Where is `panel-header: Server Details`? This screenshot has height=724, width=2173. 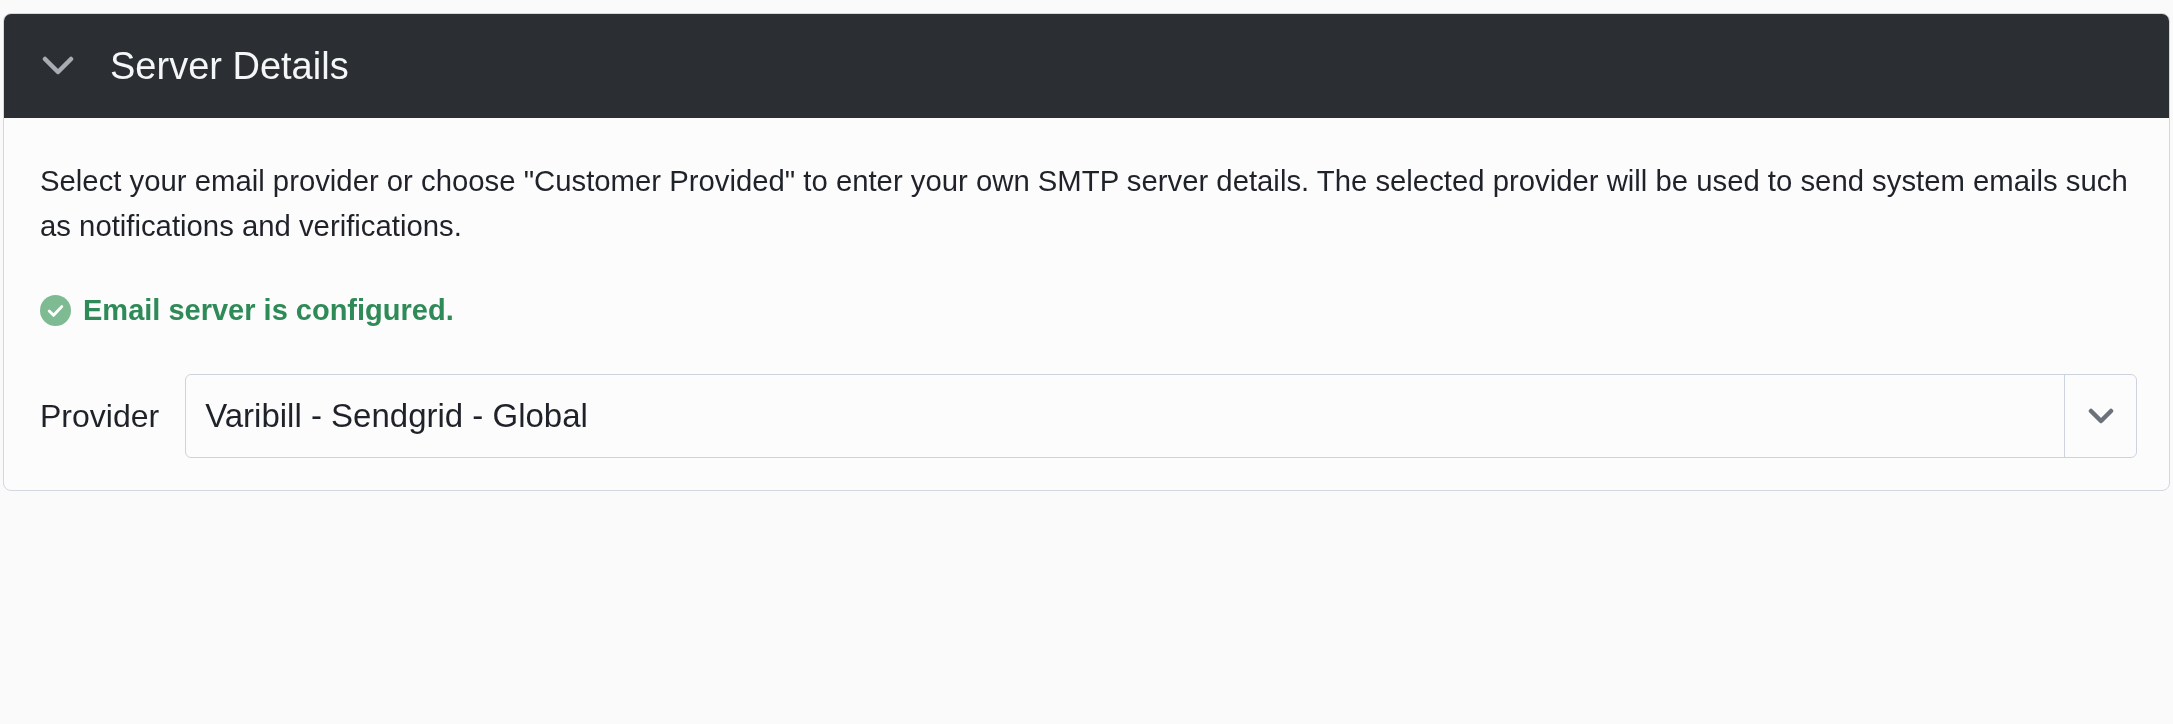 panel-header: Server Details is located at coordinates (1086, 66).